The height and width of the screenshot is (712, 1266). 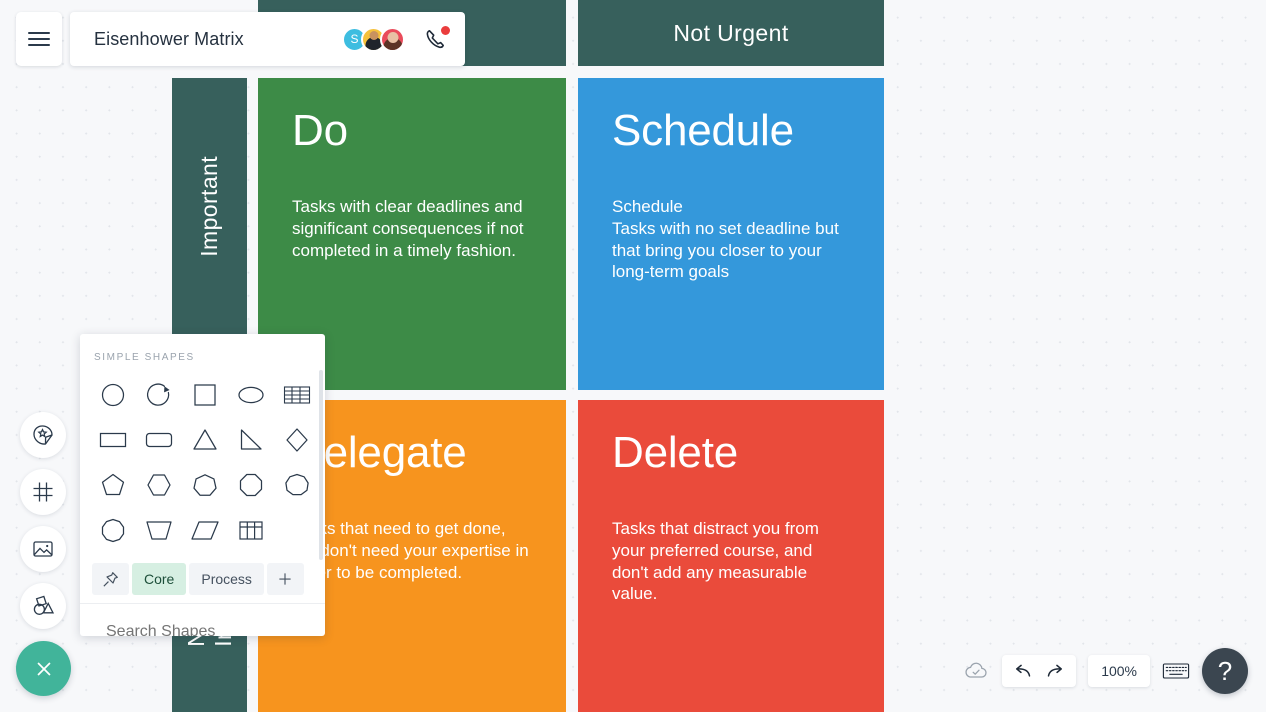 I want to click on pin-icon, so click(x=110, y=579).